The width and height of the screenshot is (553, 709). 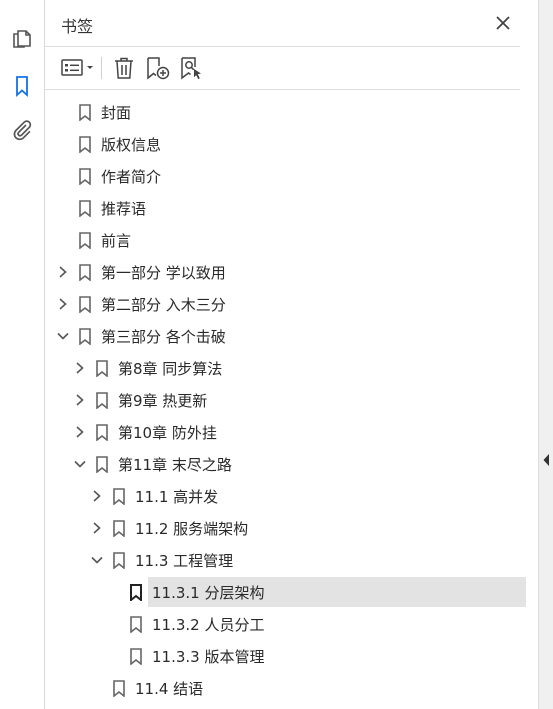 What do you see at coordinates (286, 144) in the screenshot?
I see `bookmark-item: 版权信息` at bounding box center [286, 144].